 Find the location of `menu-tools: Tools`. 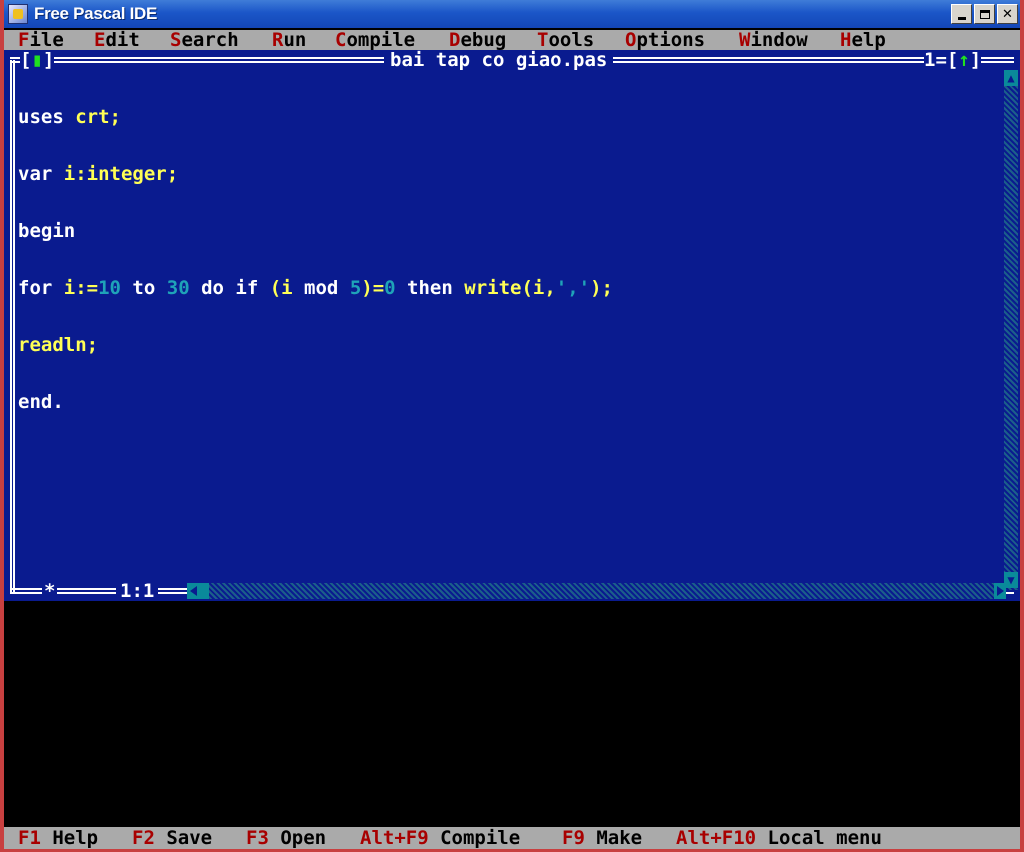

menu-tools: Tools is located at coordinates (565, 40).